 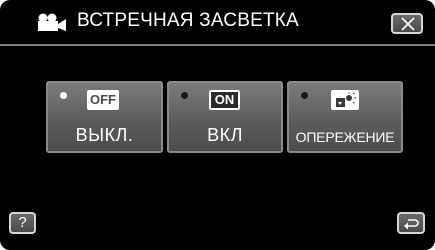 I want to click on close-icon, so click(x=408, y=24).